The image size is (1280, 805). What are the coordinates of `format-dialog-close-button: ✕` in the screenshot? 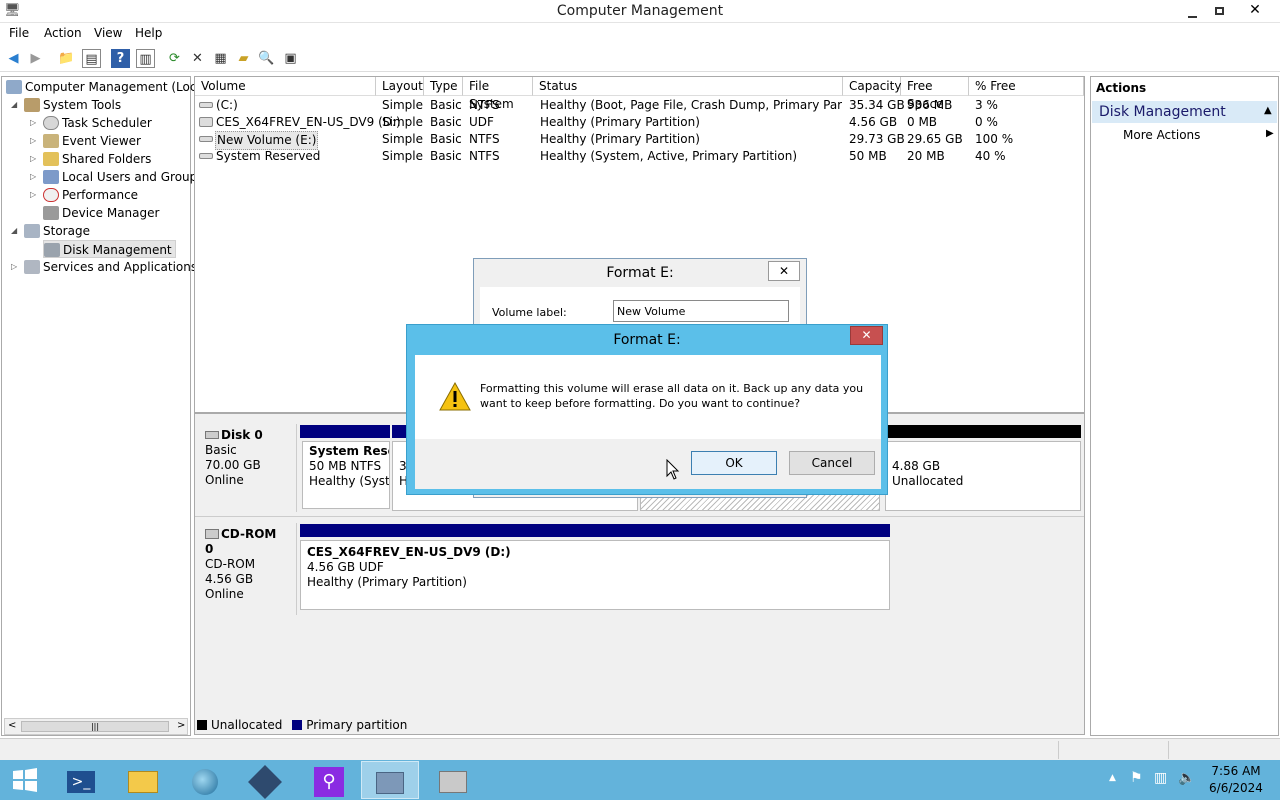 It's located at (784, 271).